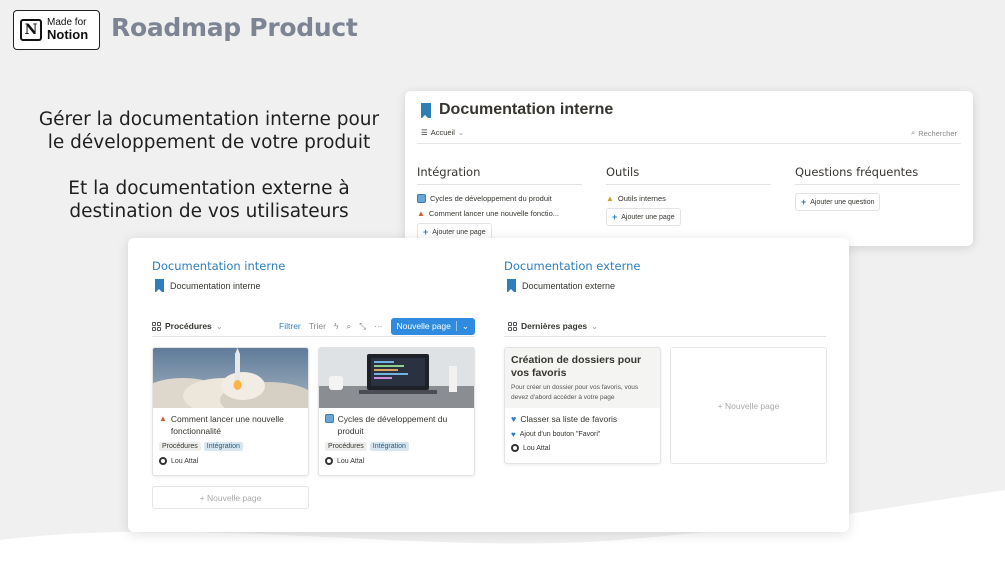 This screenshot has width=1005, height=565. I want to click on add-page-label: Ajouter une page, so click(648, 217).